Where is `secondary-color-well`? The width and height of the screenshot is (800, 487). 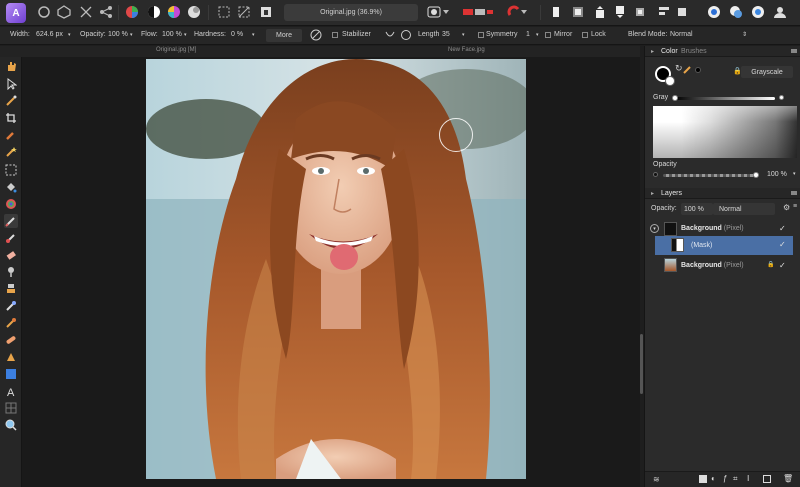
secondary-color-well is located at coordinates (670, 81).